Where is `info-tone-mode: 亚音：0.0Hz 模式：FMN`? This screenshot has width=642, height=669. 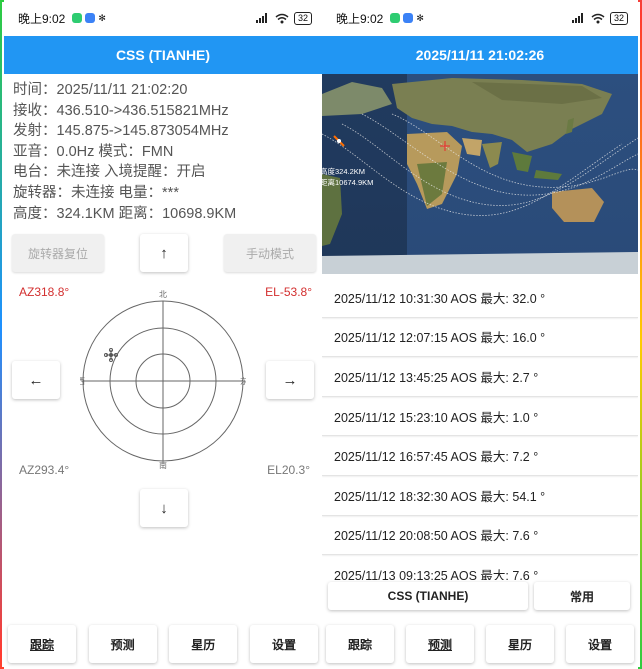
info-tone-mode: 亚音：0.0Hz 模式：FMN is located at coordinates (93, 151).